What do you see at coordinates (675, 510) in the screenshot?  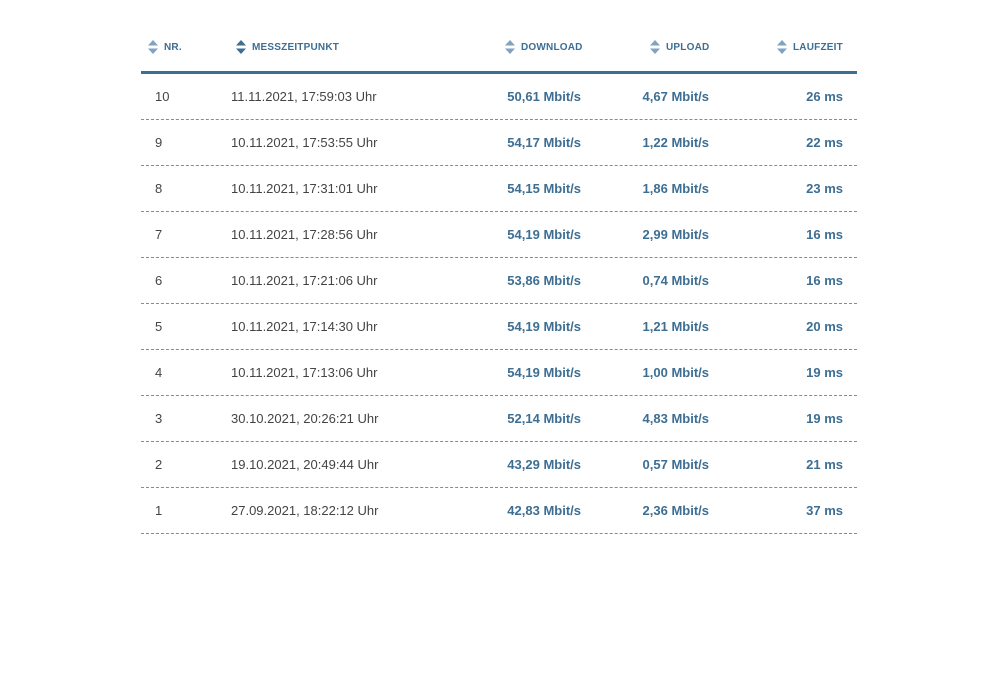 I see `cell-upload: 2,36 Mbit/s` at bounding box center [675, 510].